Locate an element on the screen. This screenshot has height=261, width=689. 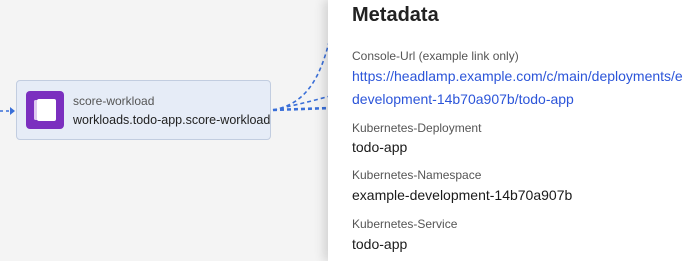
node-title: score-workload is located at coordinates (114, 101).